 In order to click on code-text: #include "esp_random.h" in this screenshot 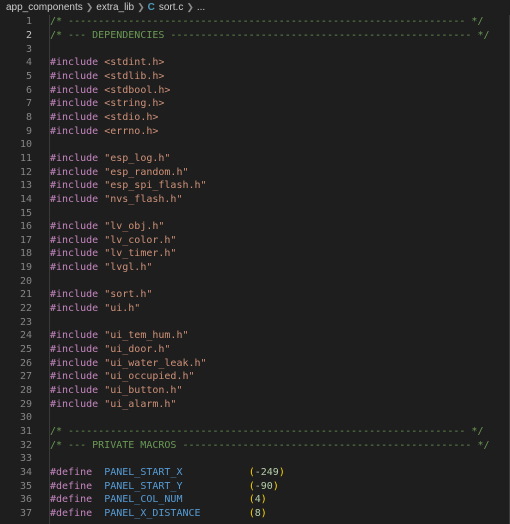, I will do `click(119, 172)`.